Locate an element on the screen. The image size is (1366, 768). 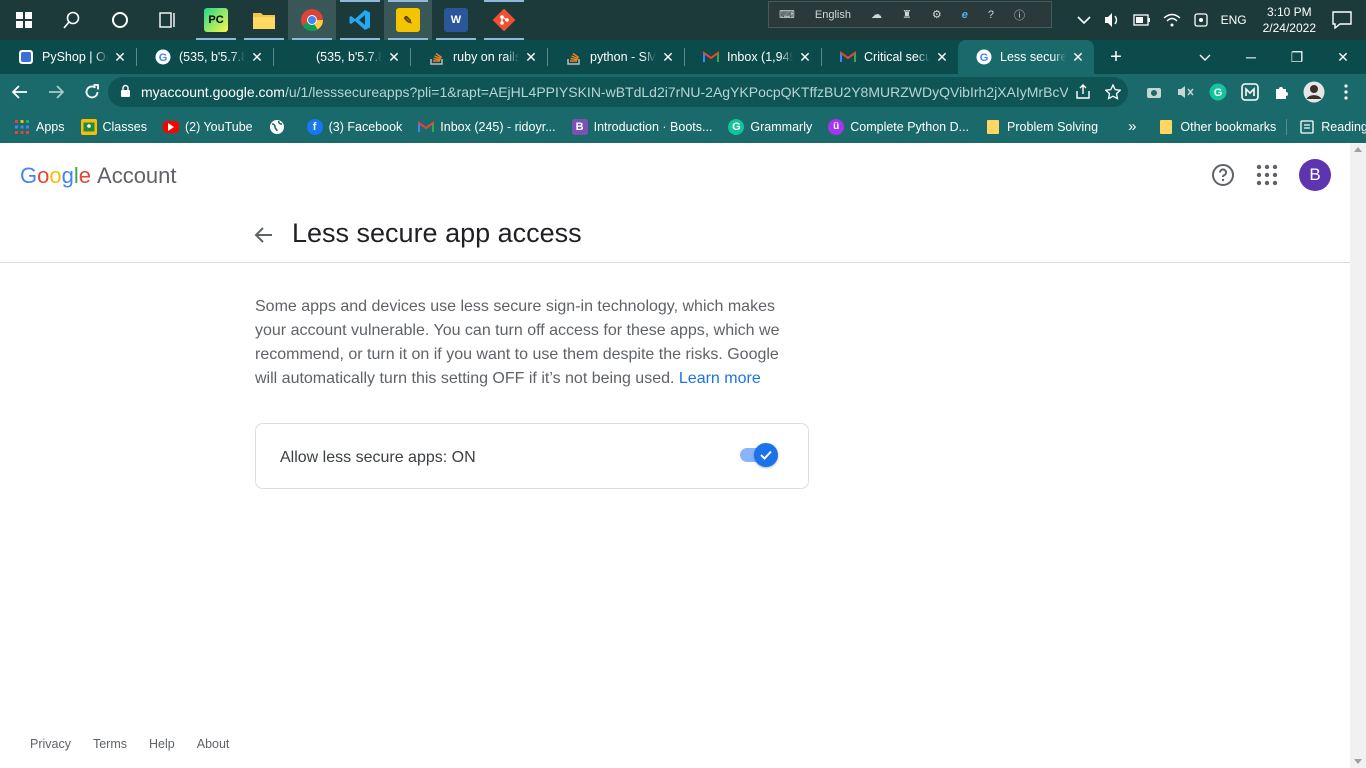
start-button is located at coordinates (24, 20).